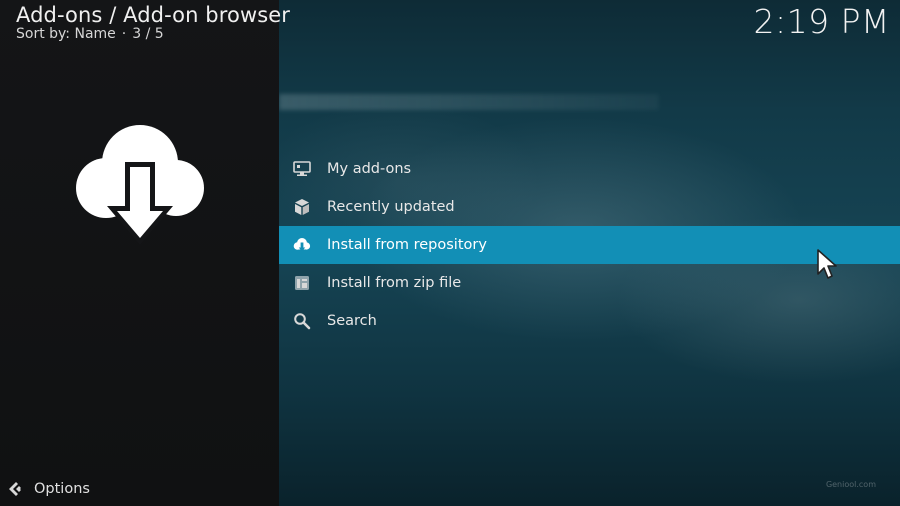  I want to click on page-title: Add-ons / Add-on browser, so click(153, 15).